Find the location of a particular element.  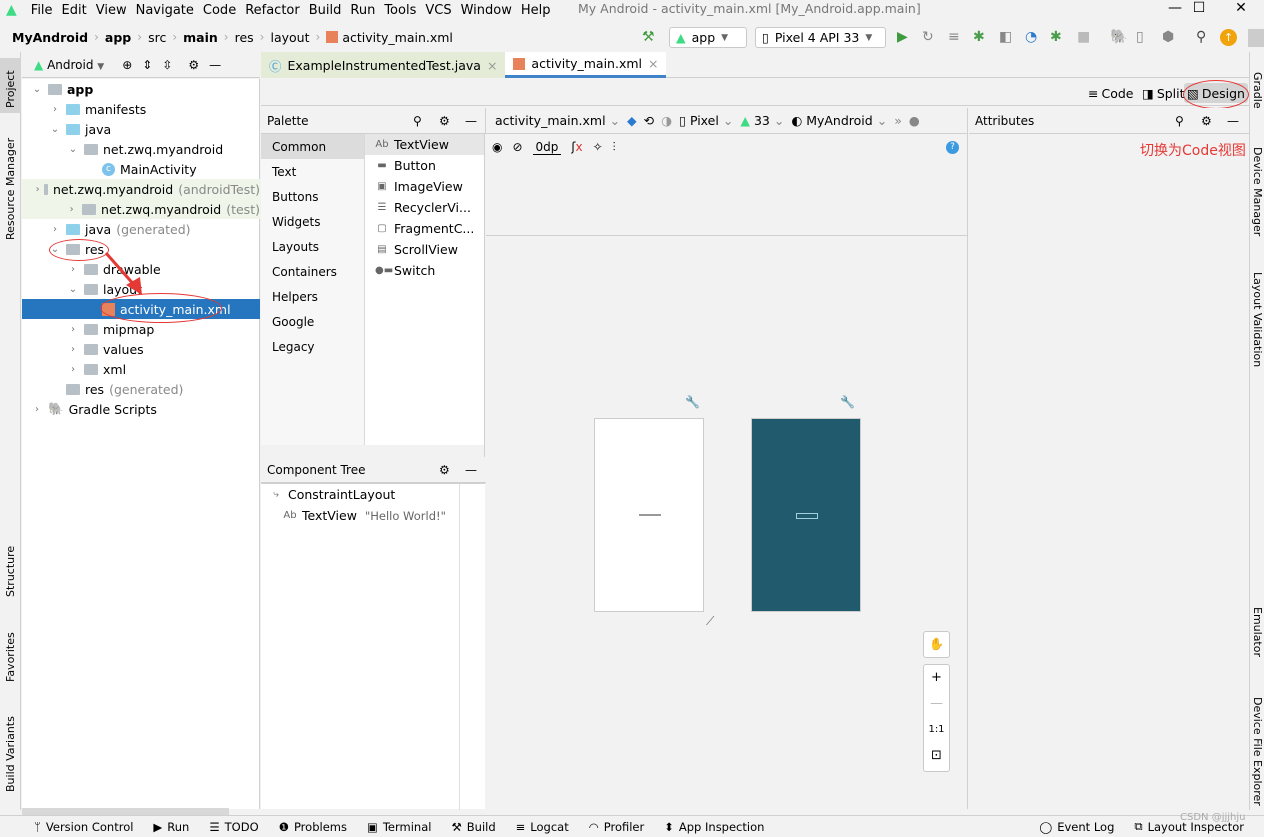

menu-file: File is located at coordinates (42, 10).